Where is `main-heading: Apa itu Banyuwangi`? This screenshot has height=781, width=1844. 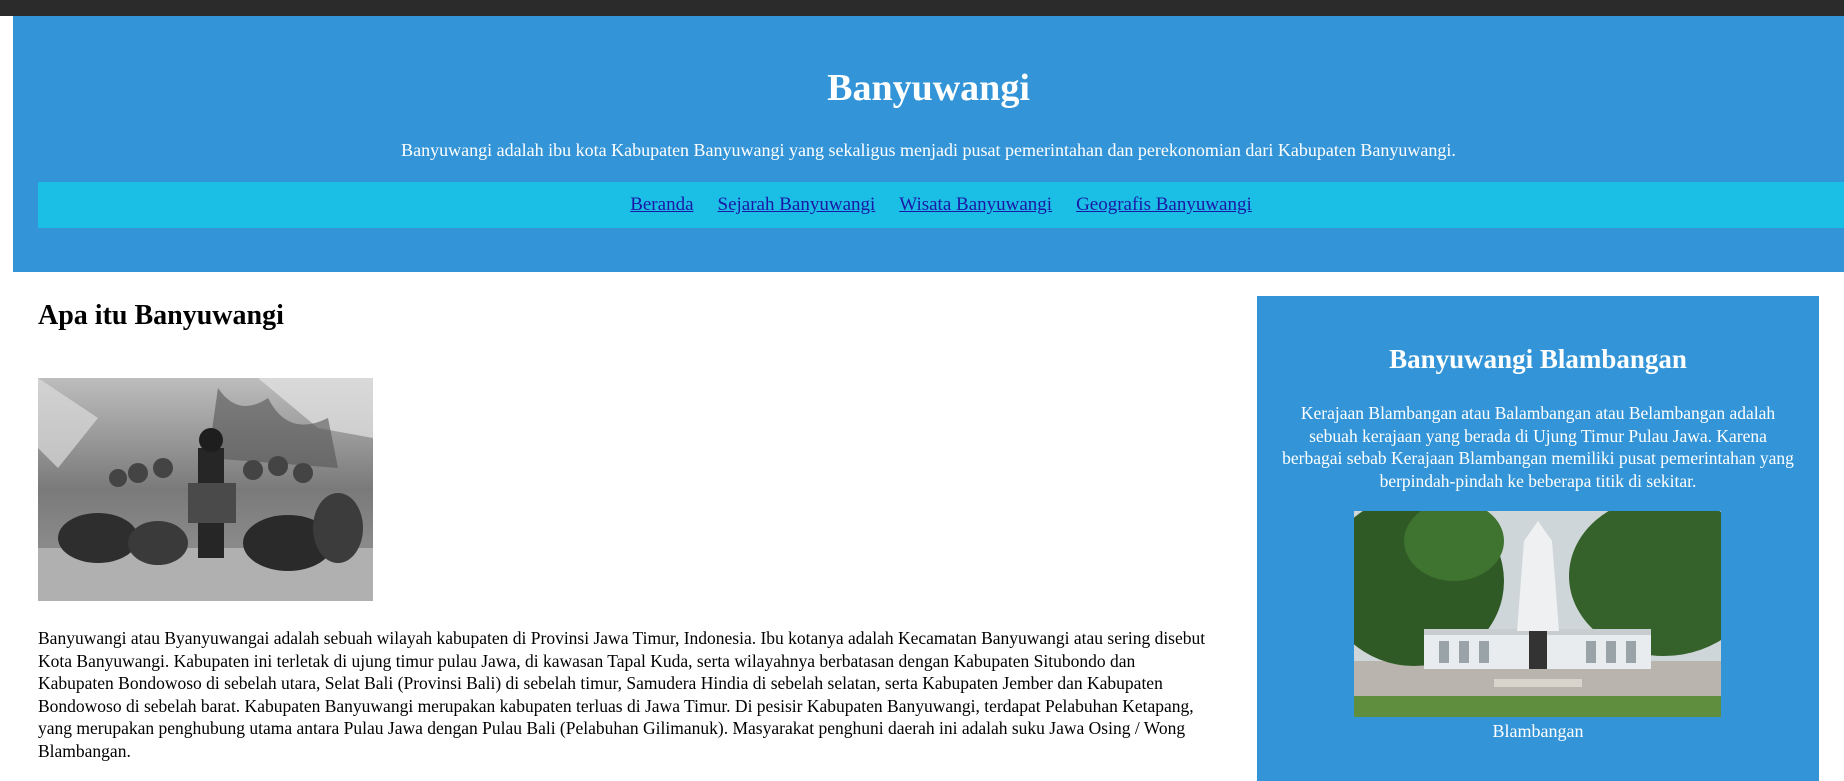 main-heading: Apa itu Banyuwangi is located at coordinates (161, 315).